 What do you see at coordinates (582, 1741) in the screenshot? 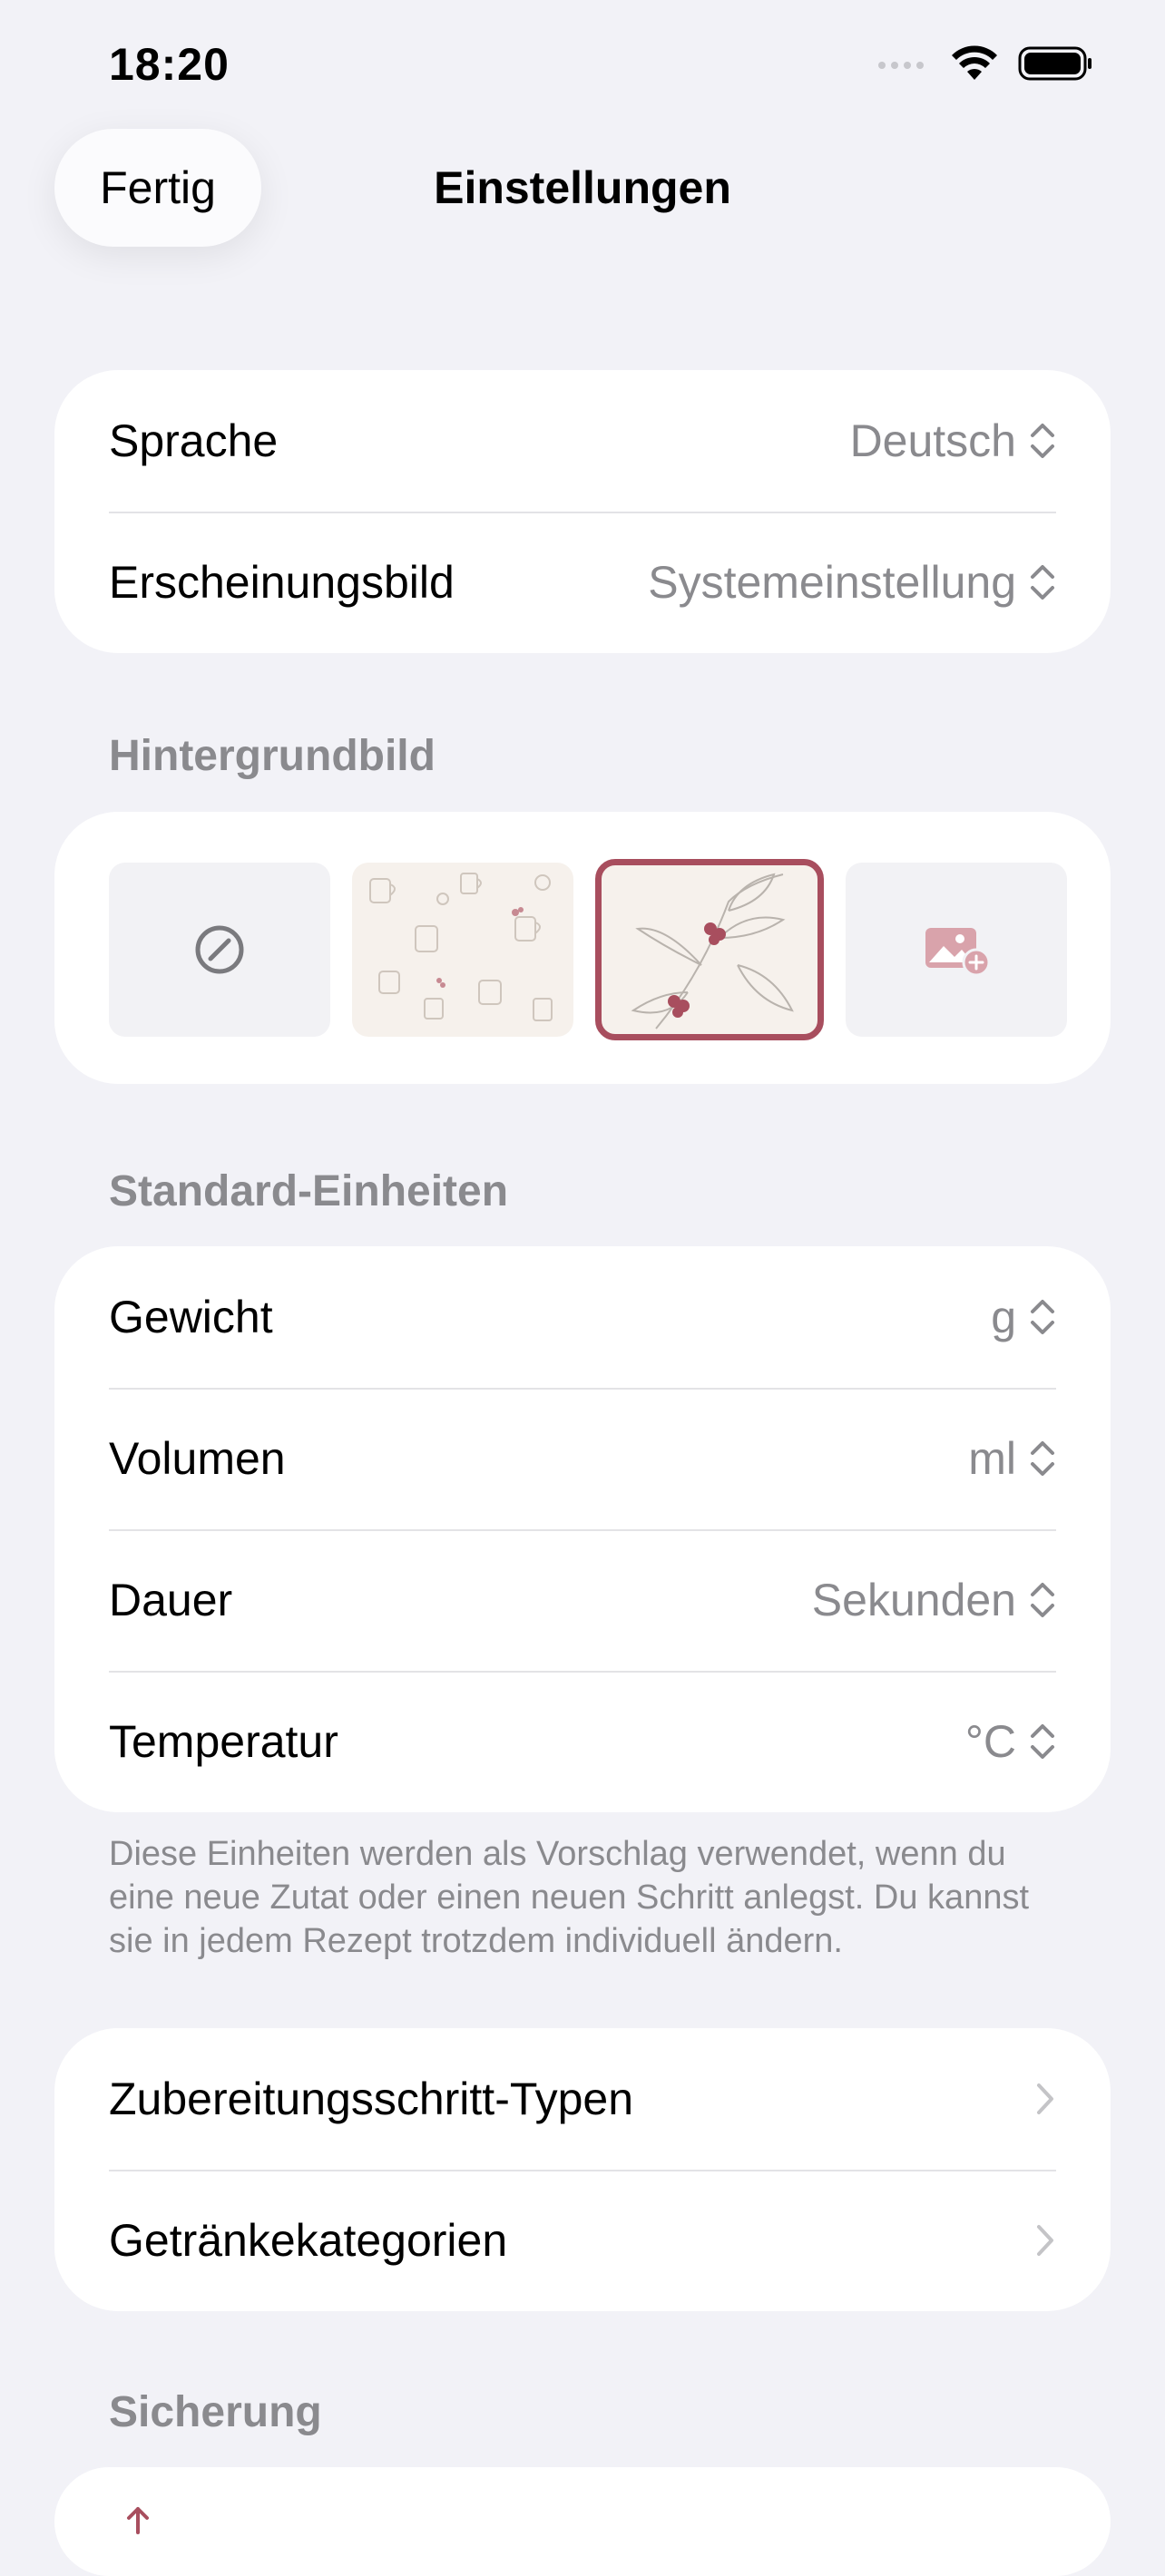
I see `temperature-row: Temperatur °C` at bounding box center [582, 1741].